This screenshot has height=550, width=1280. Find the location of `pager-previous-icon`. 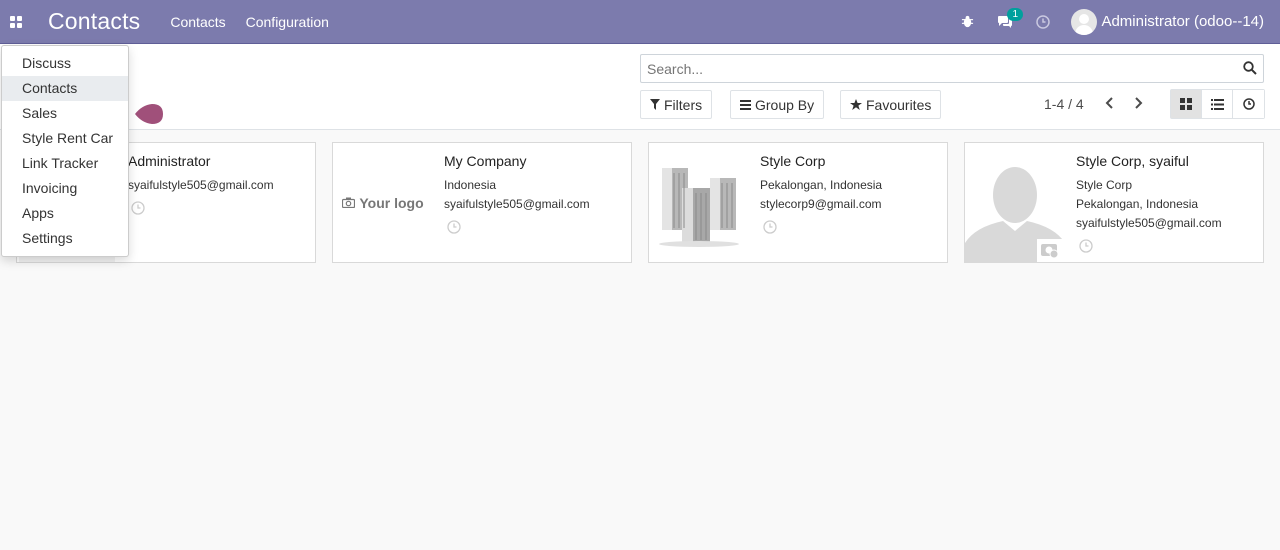

pager-previous-icon is located at coordinates (1110, 104).